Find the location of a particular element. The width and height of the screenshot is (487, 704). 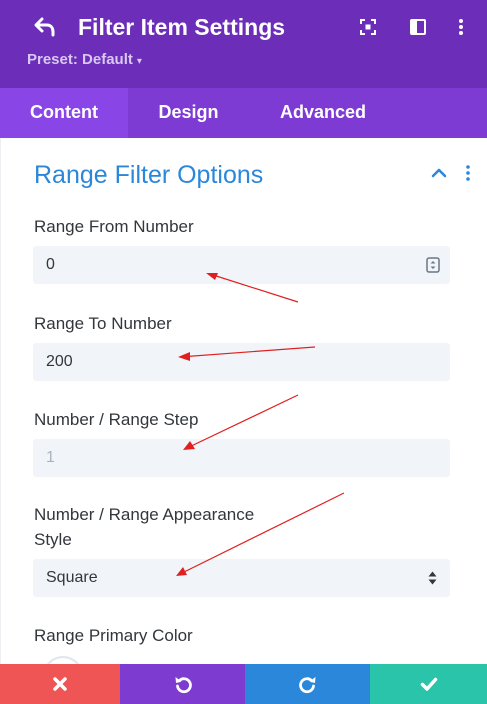

action-bar is located at coordinates (243, 684).